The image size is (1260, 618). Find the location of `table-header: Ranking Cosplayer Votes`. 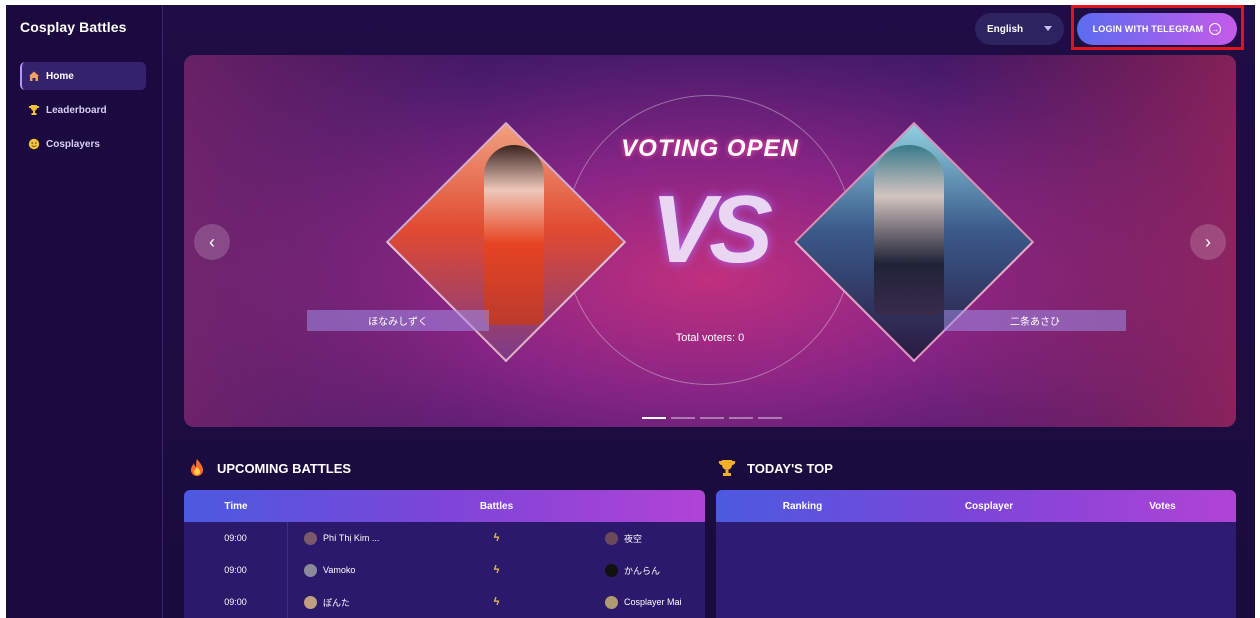

table-header: Ranking Cosplayer Votes is located at coordinates (976, 506).